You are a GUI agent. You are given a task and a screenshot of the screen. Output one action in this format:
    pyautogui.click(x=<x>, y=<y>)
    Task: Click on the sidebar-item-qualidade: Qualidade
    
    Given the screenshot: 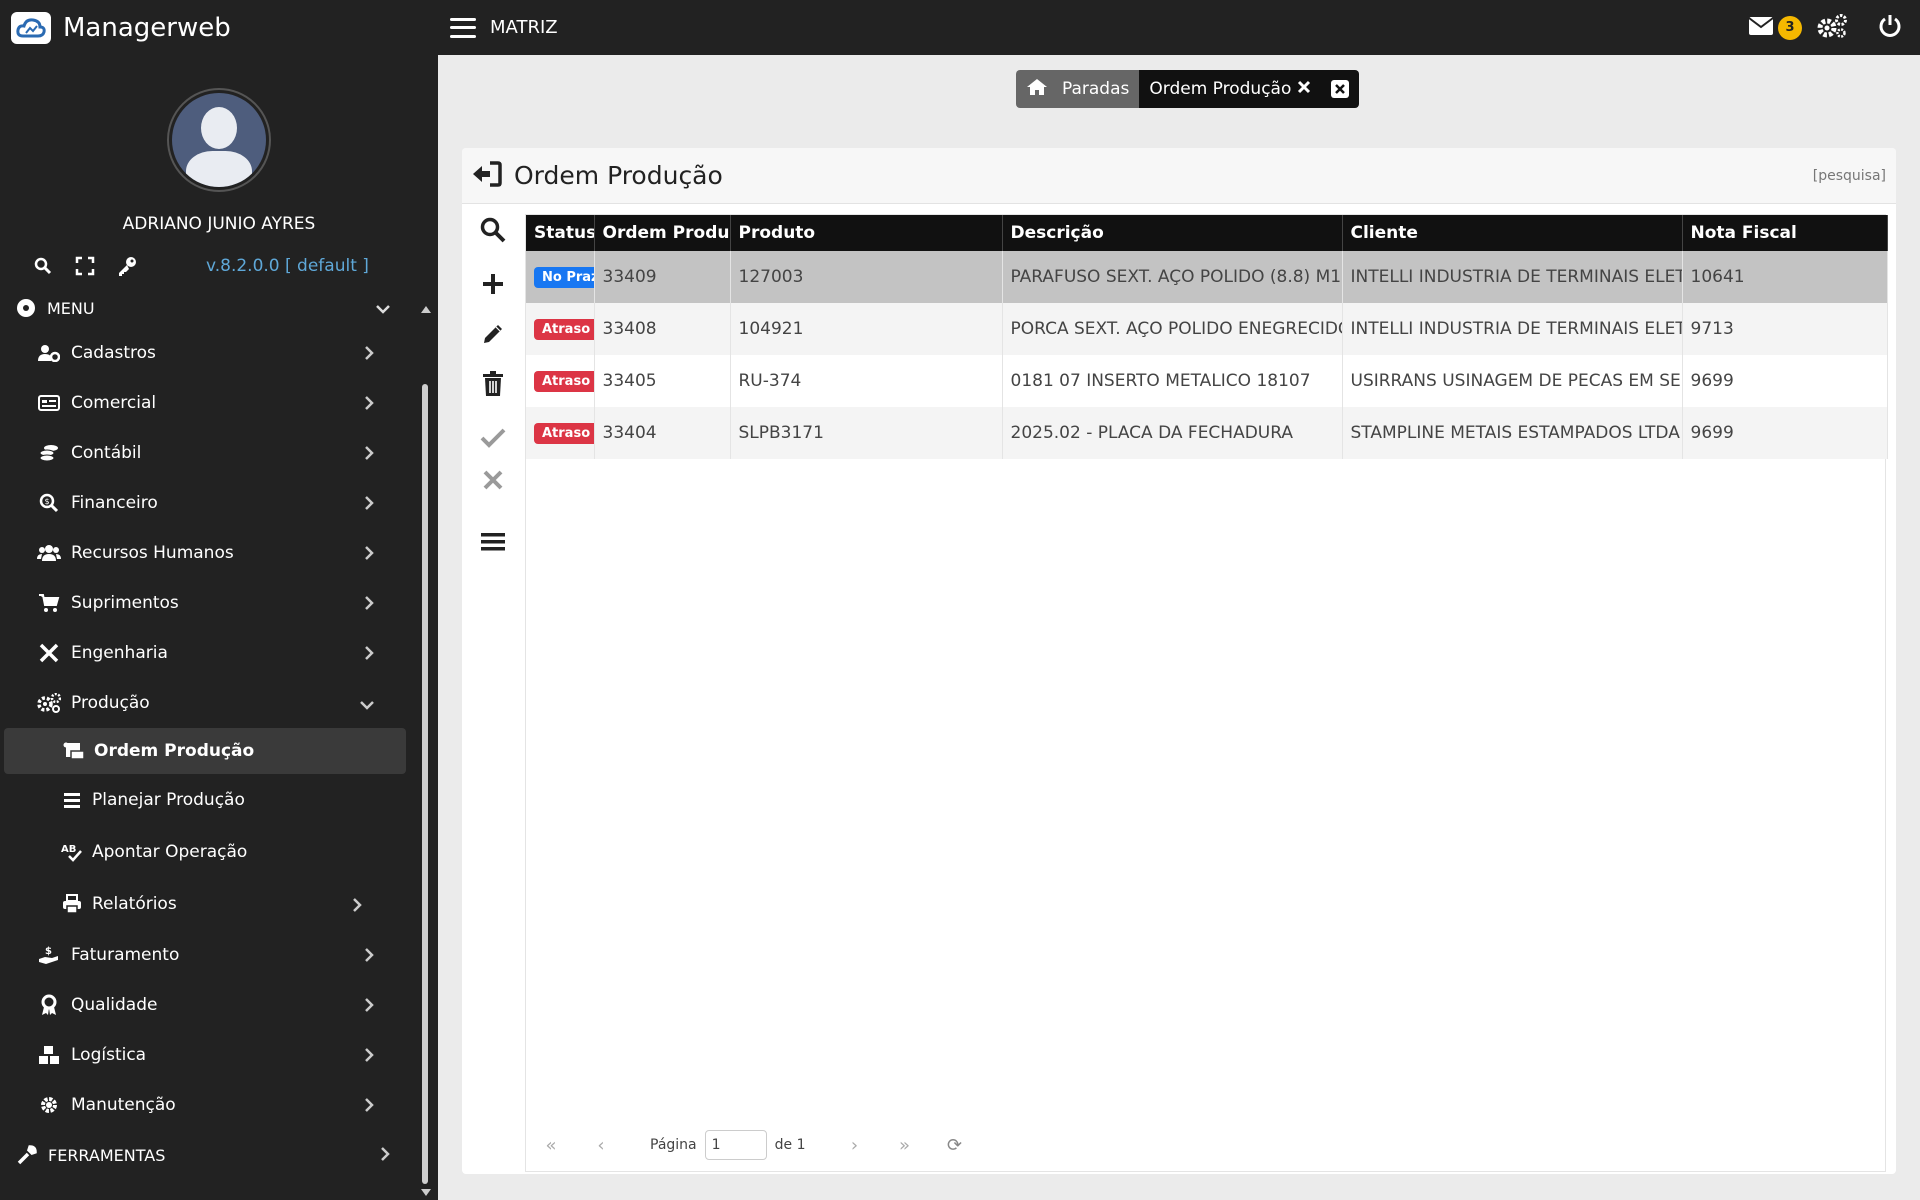 What is the action you would take?
    pyautogui.click(x=219, y=1005)
    